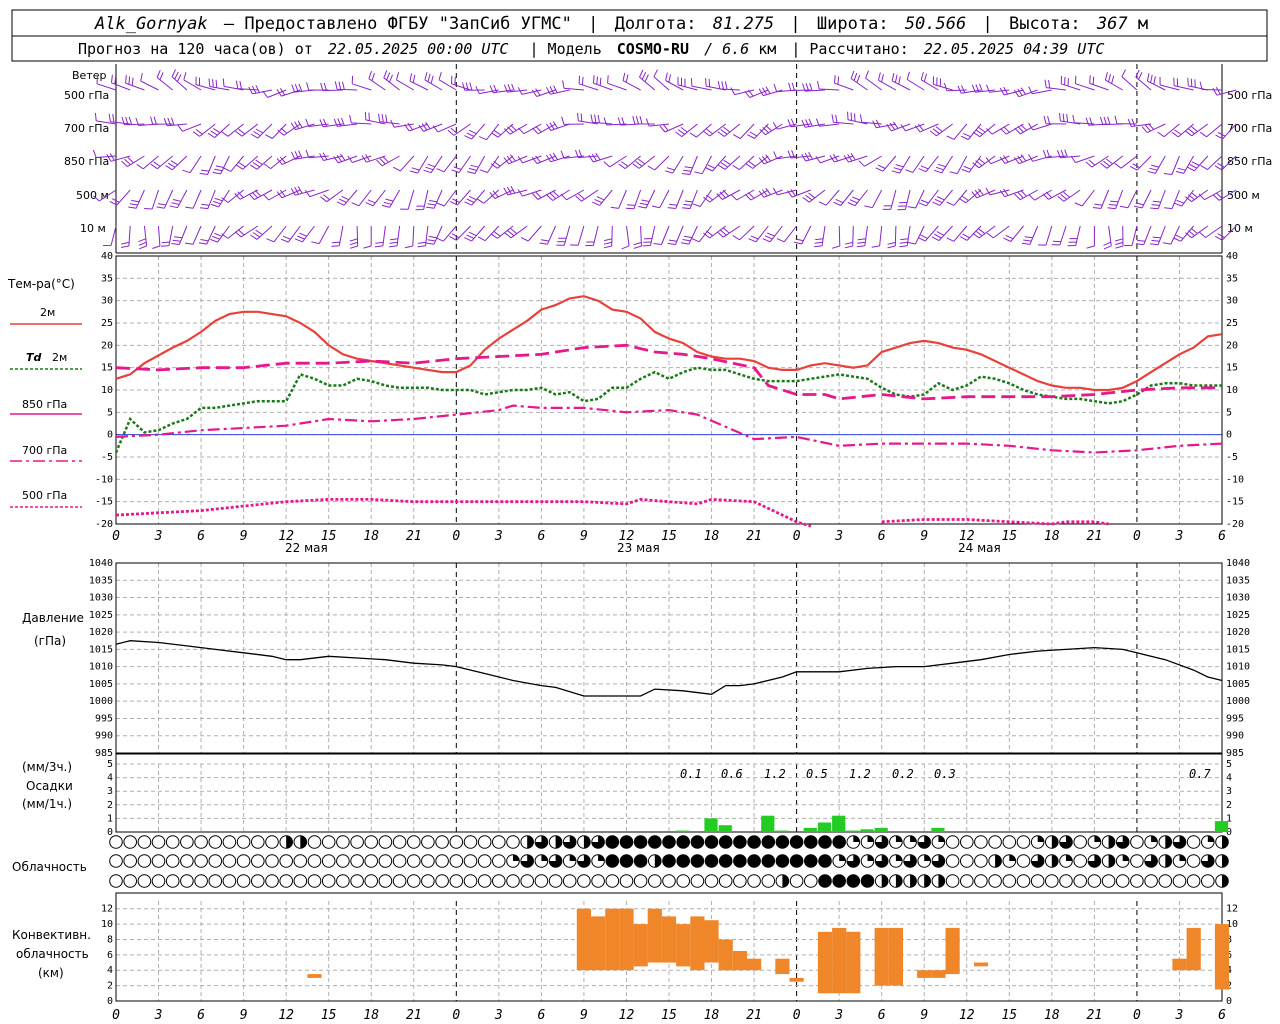 The image size is (1280, 1024). I want to click on forecast-text: Прогноз на 120 часа(ов) от, so click(195, 49).